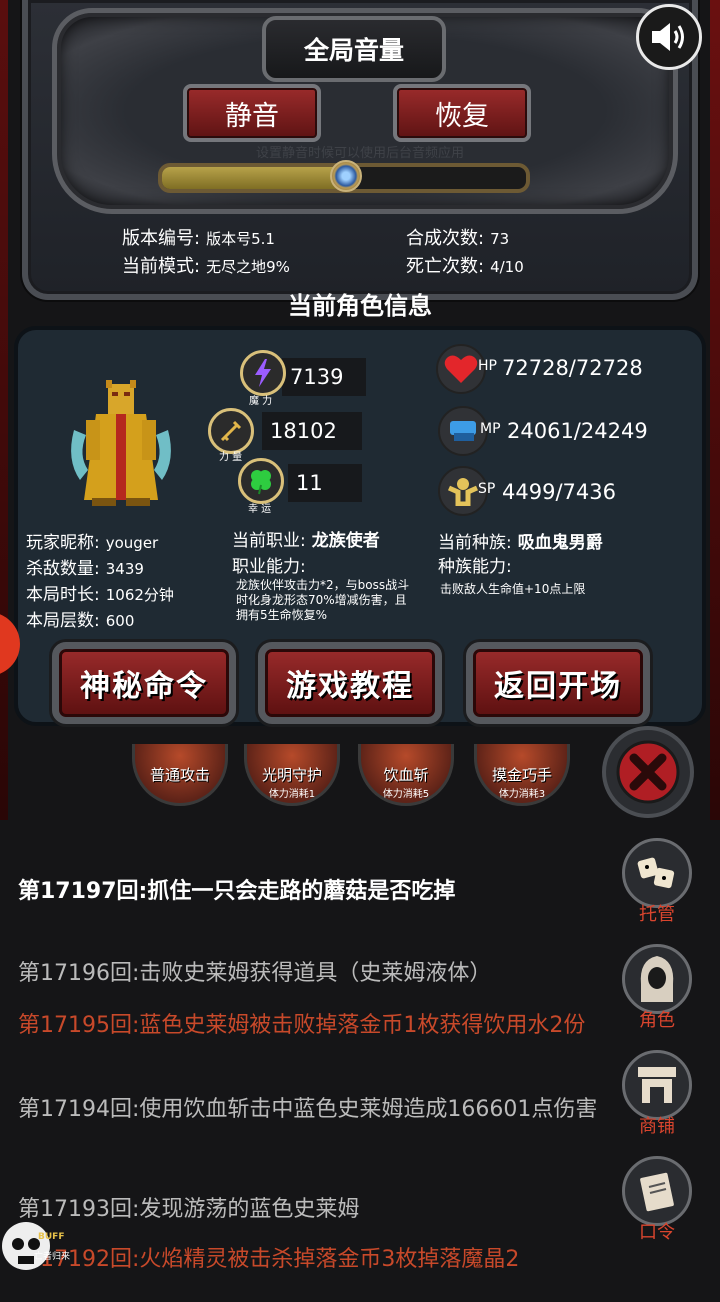  What do you see at coordinates (462, 113) in the screenshot?
I see `restore-button: 恢复` at bounding box center [462, 113].